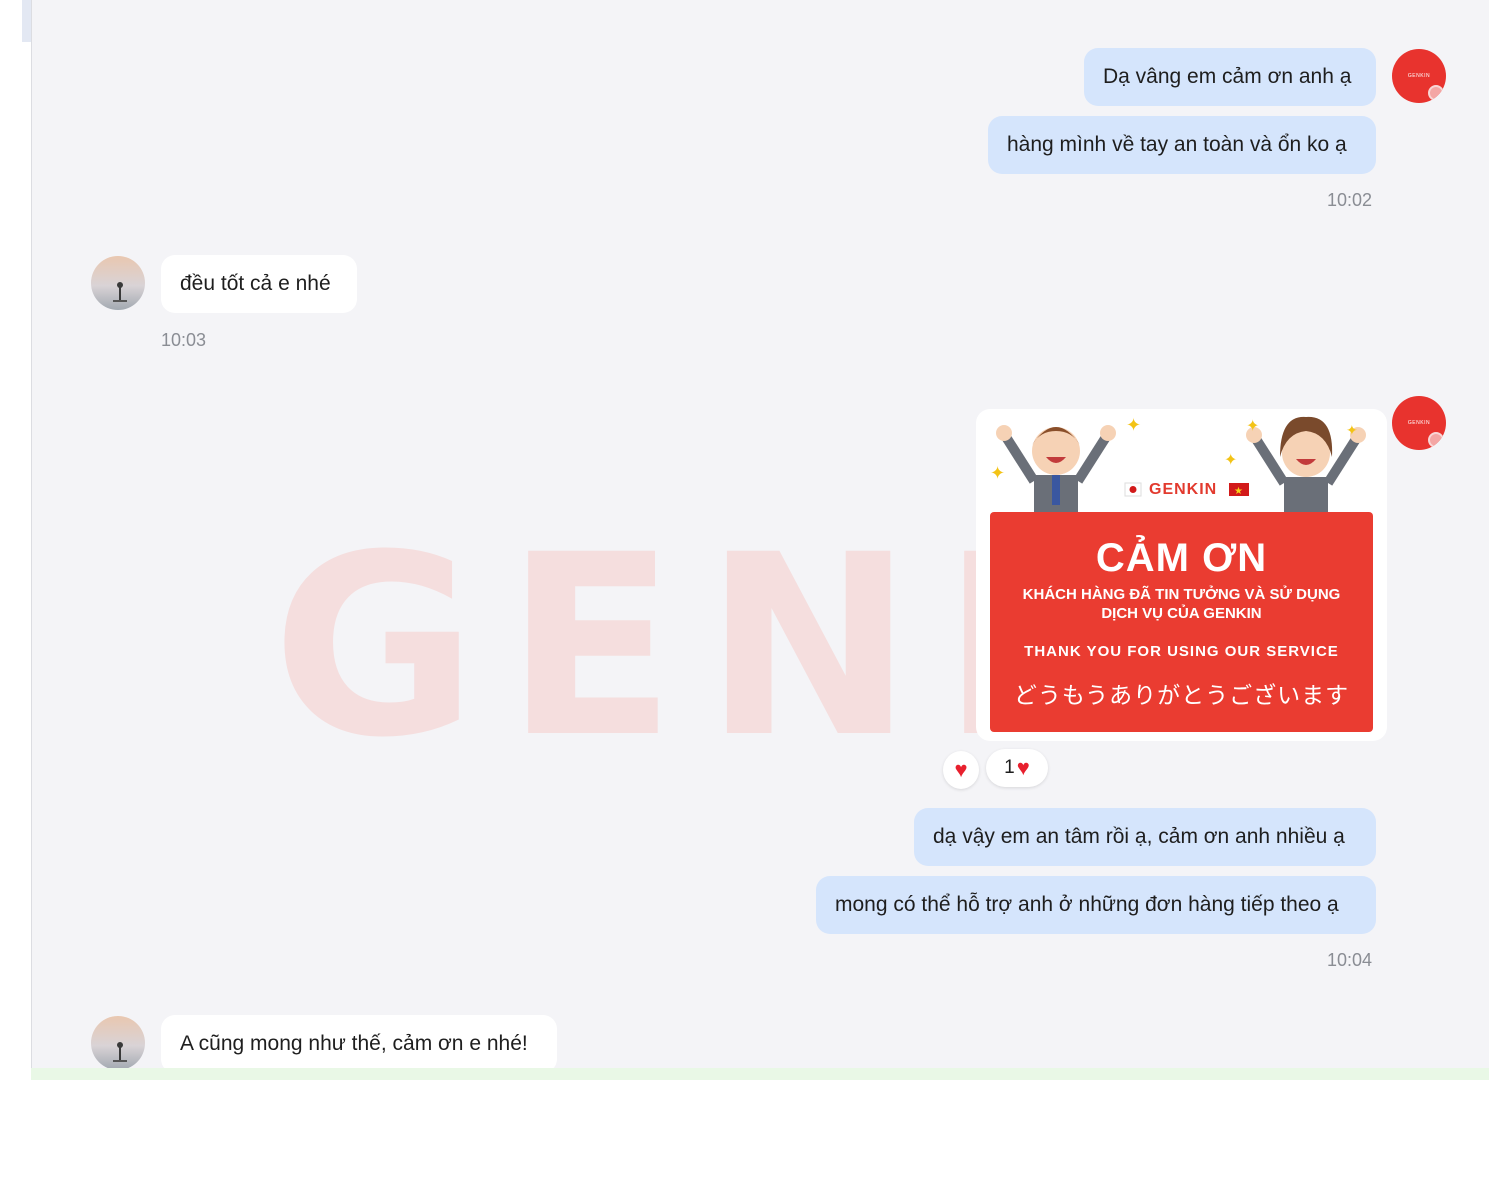 The height and width of the screenshot is (1200, 1489). I want to click on message-timestamp: 10:02, so click(1350, 200).